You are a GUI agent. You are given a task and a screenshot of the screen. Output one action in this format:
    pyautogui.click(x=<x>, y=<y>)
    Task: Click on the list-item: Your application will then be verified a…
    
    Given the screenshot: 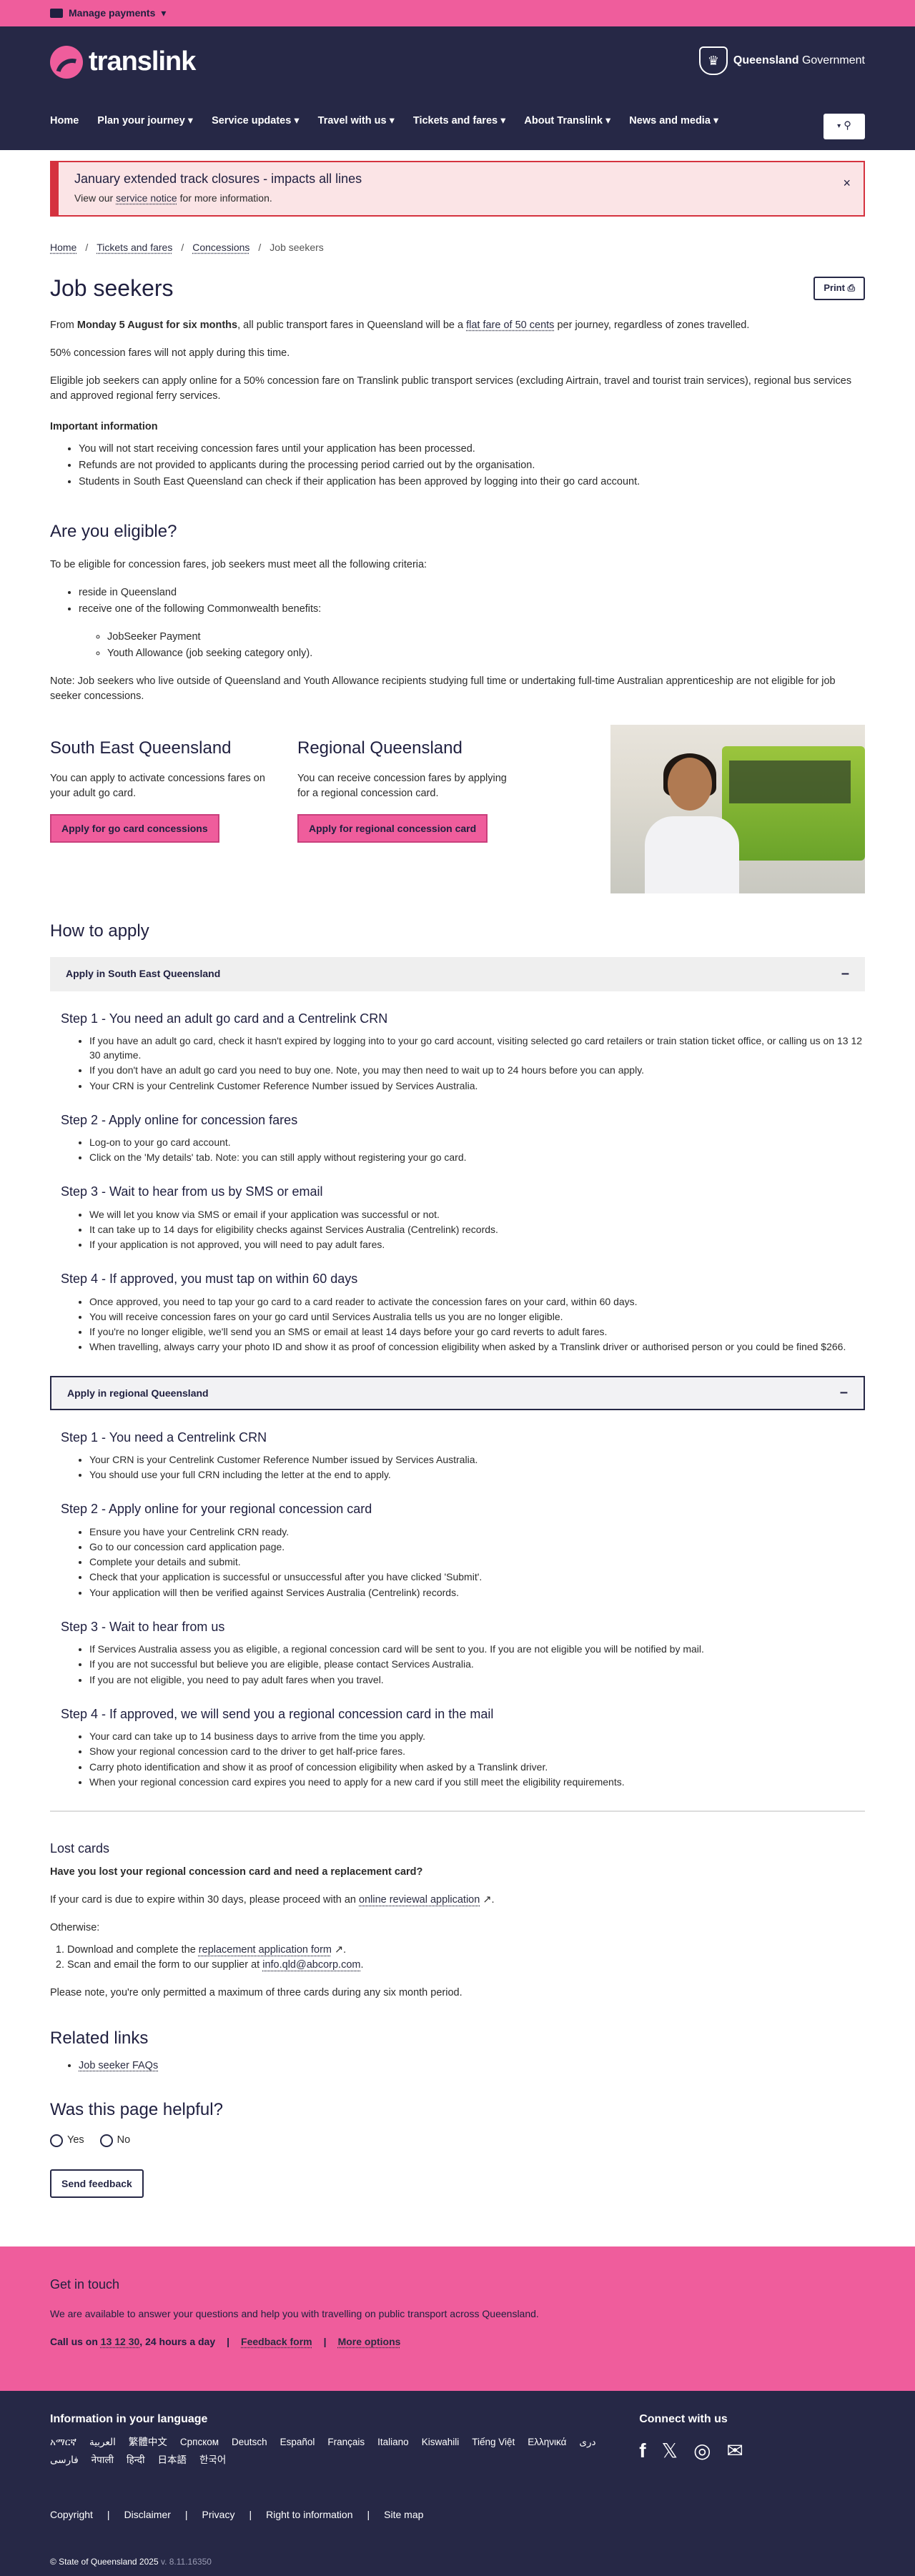 What is the action you would take?
    pyautogui.click(x=477, y=1592)
    